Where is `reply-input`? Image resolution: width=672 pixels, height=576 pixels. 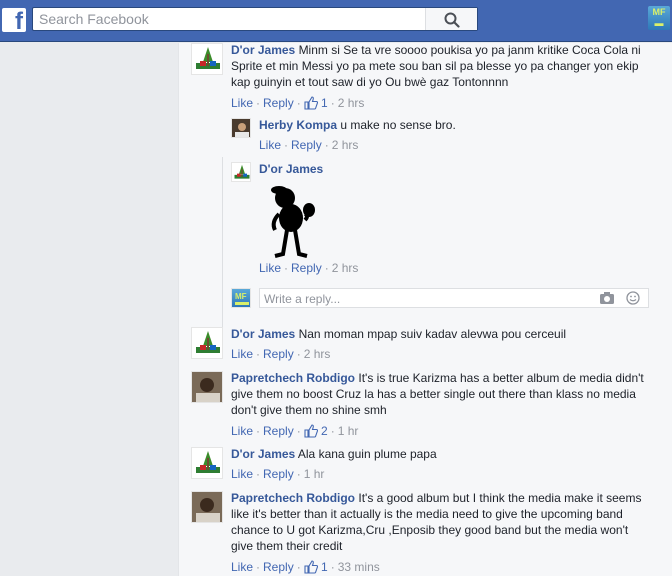
reply-input is located at coordinates (424, 298).